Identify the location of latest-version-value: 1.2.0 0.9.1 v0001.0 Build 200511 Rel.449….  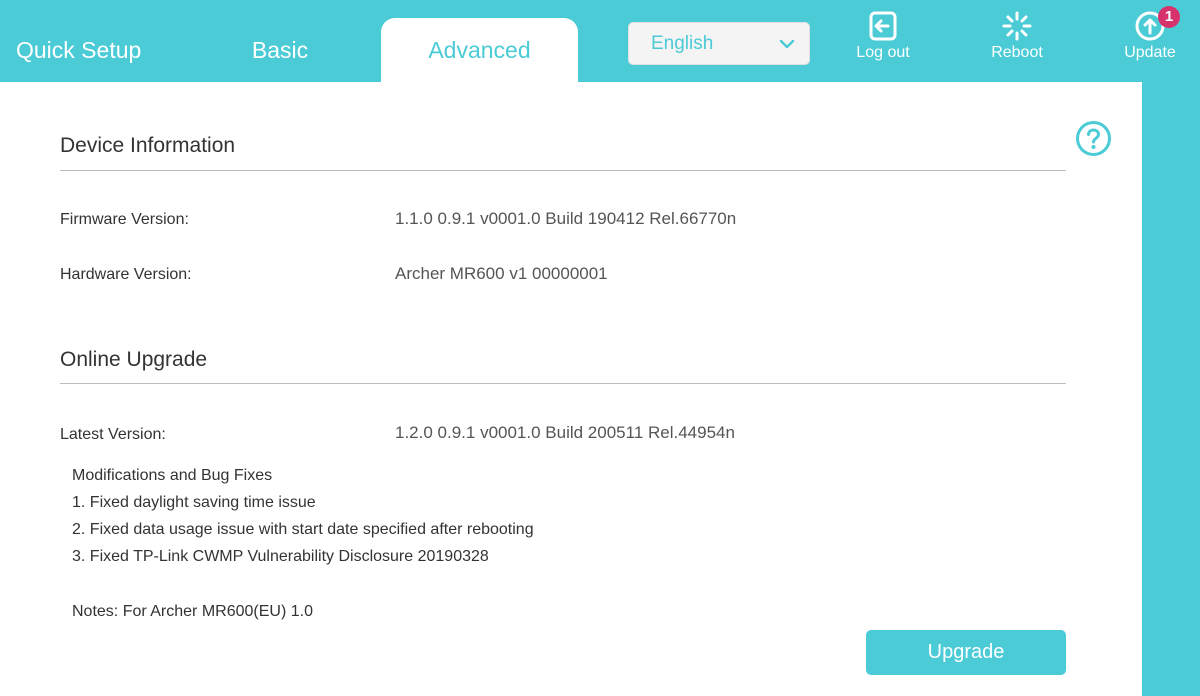
(565, 432).